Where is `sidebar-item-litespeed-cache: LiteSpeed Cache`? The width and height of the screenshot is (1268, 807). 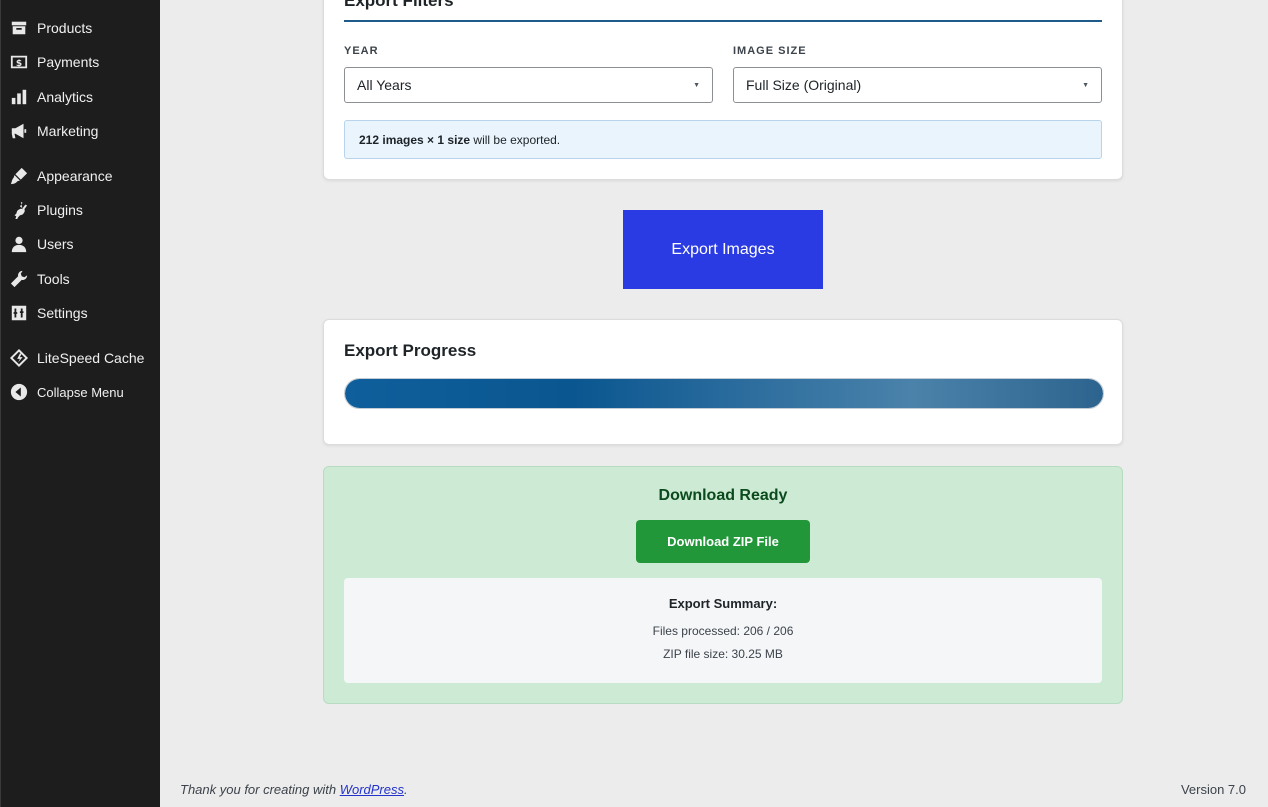
sidebar-item-litespeed-cache: LiteSpeed Cache is located at coordinates (81, 358).